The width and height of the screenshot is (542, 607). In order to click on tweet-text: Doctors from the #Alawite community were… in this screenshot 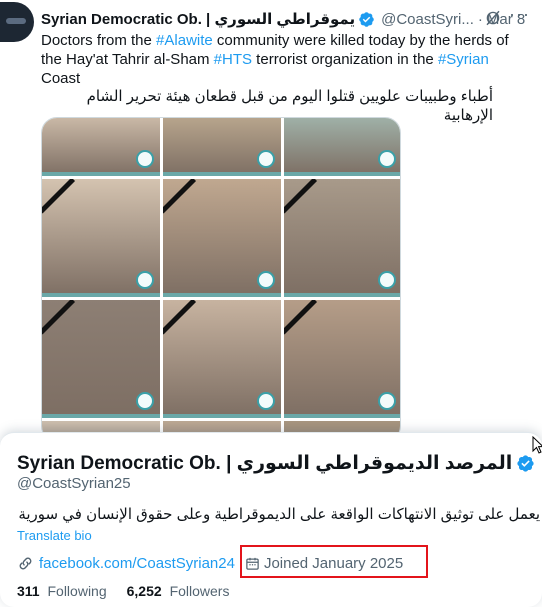, I will do `click(286, 59)`.